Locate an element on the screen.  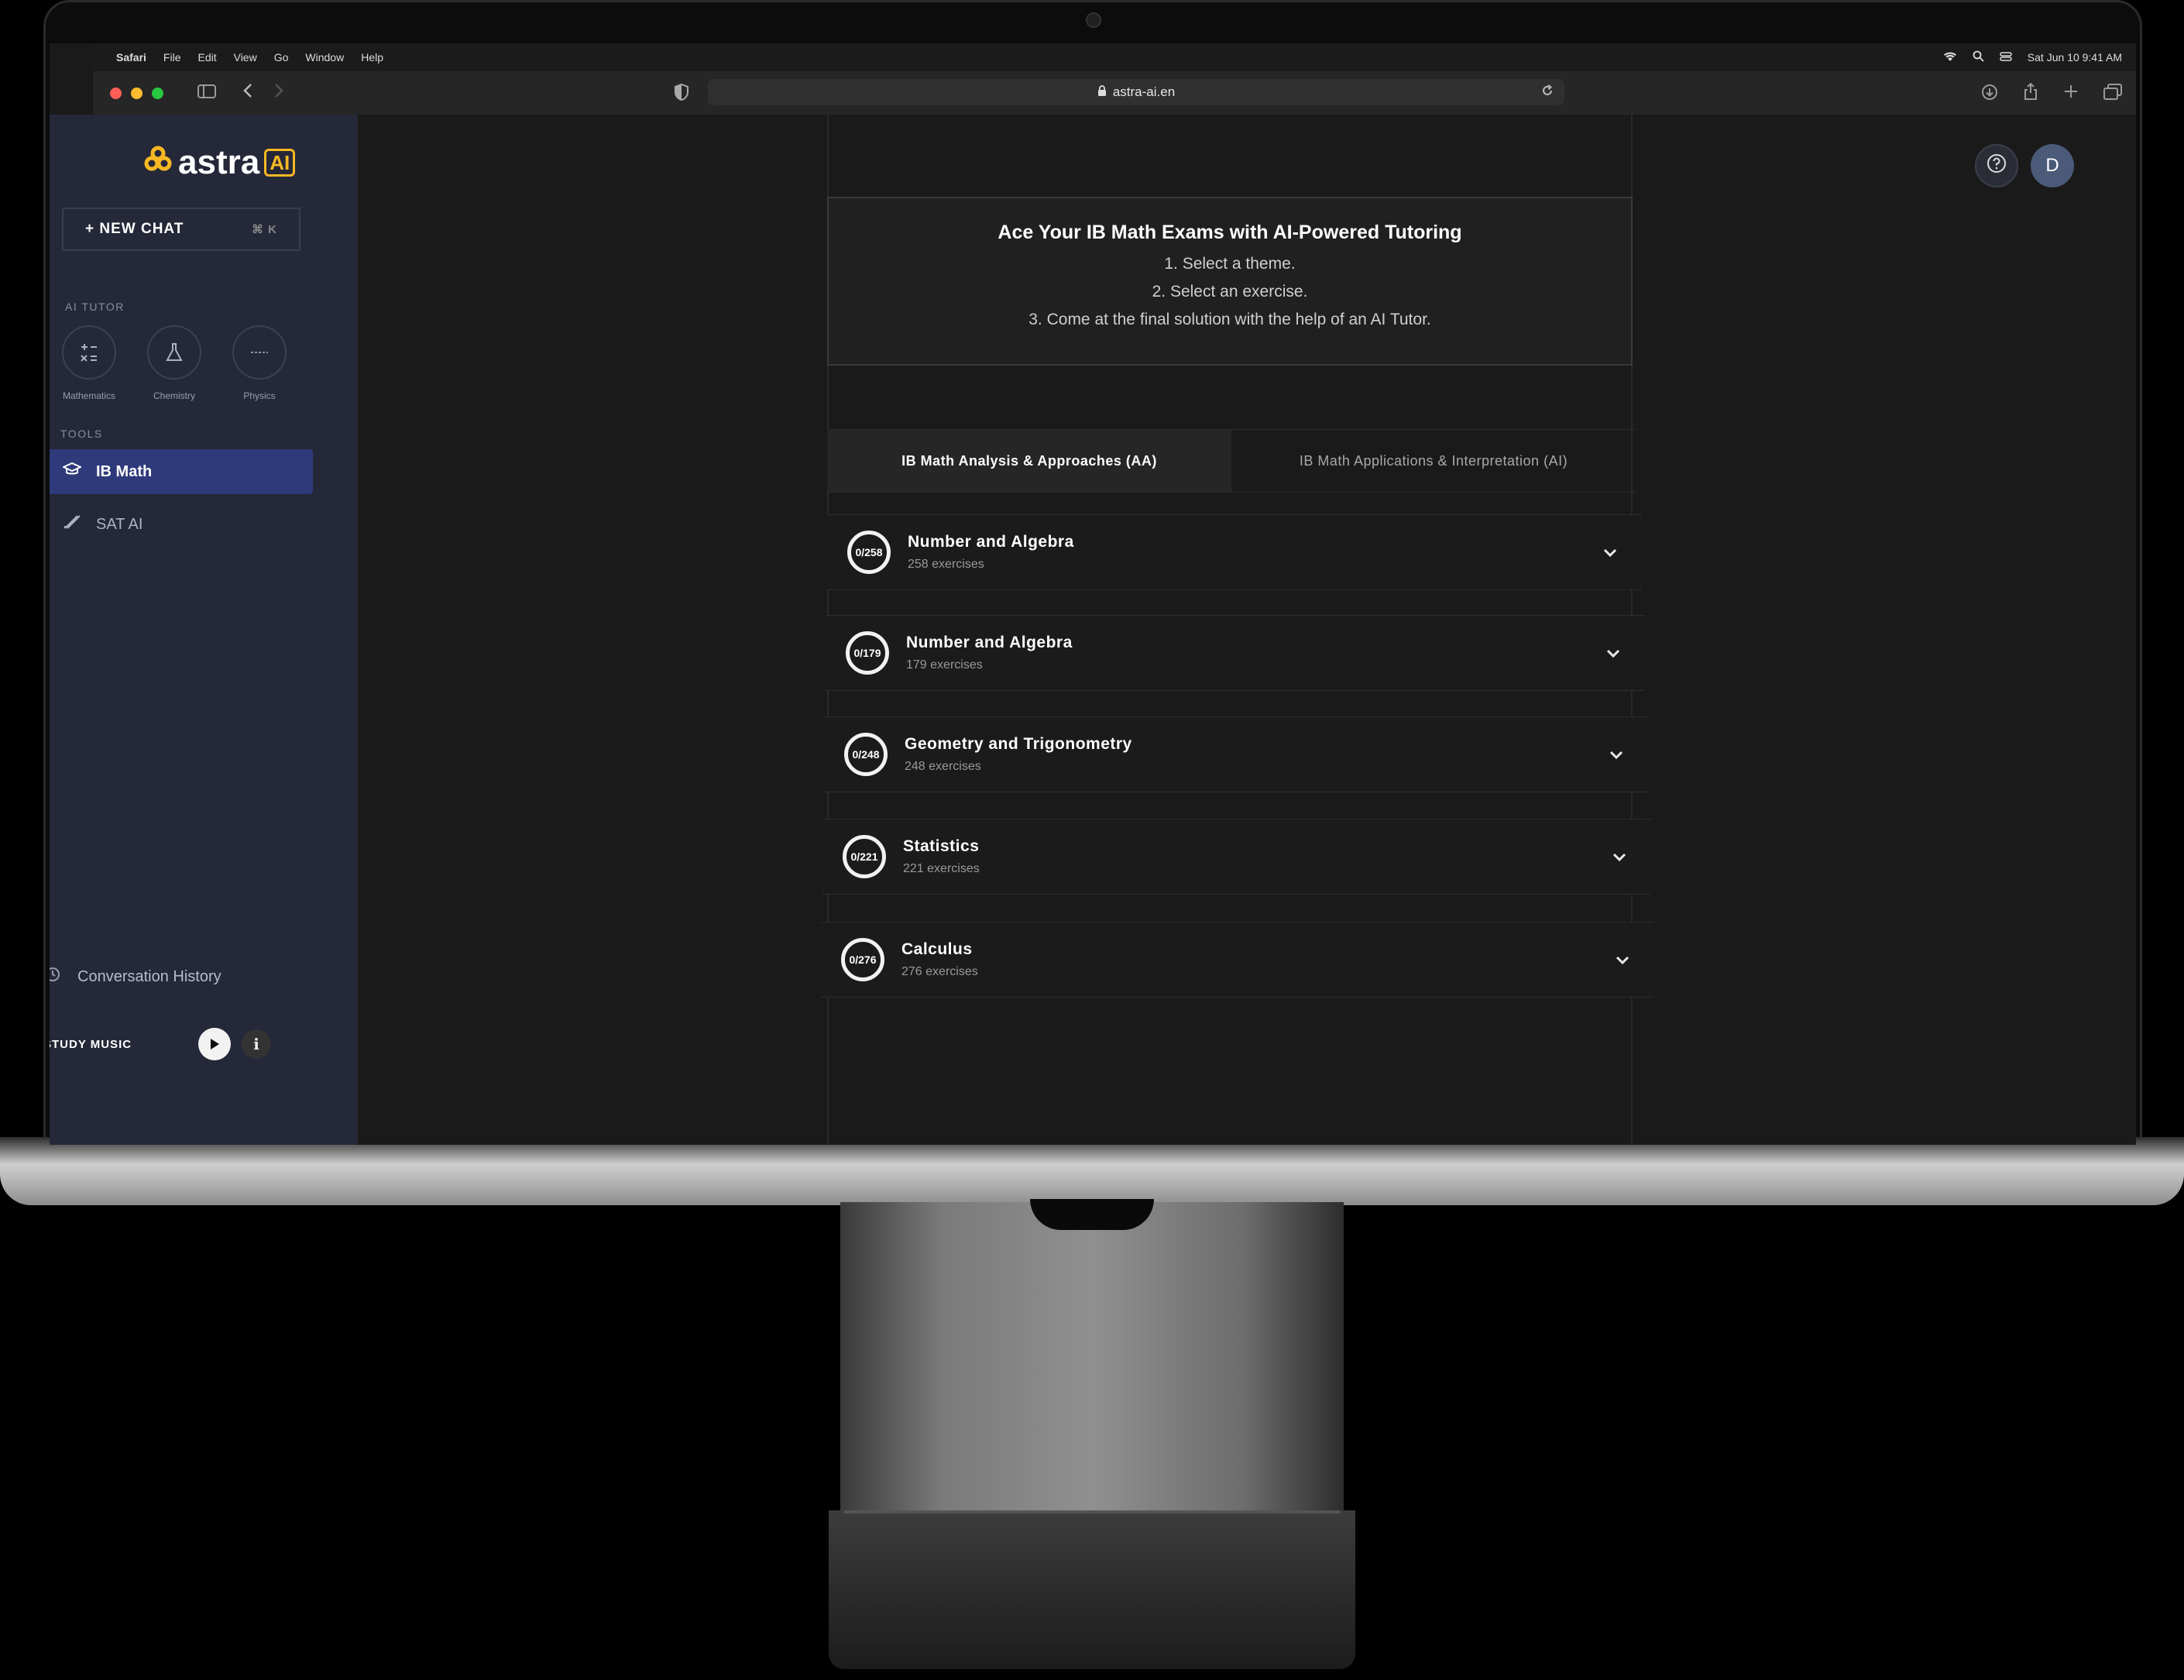
address-bar: astra-ai.en is located at coordinates (1136, 92).